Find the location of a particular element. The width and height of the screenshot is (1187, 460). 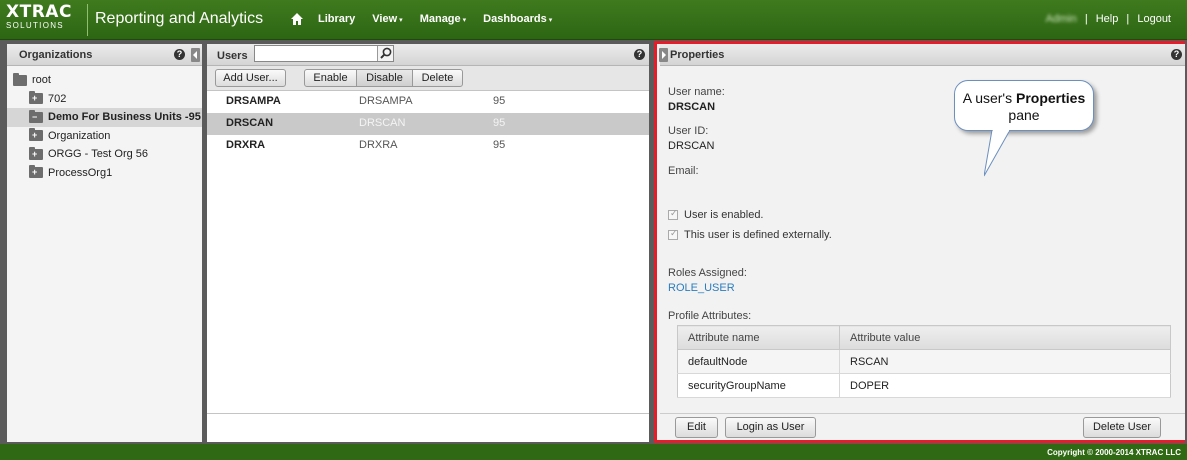

tree-node: + Organization is located at coordinates (104, 136).